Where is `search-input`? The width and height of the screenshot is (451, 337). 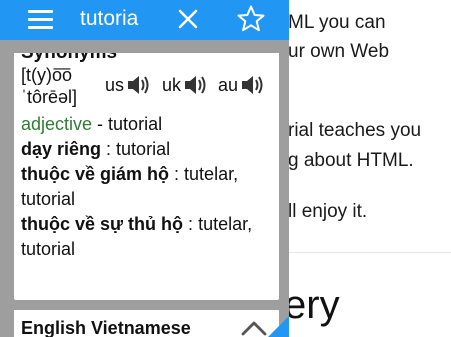
search-input is located at coordinates (124, 19).